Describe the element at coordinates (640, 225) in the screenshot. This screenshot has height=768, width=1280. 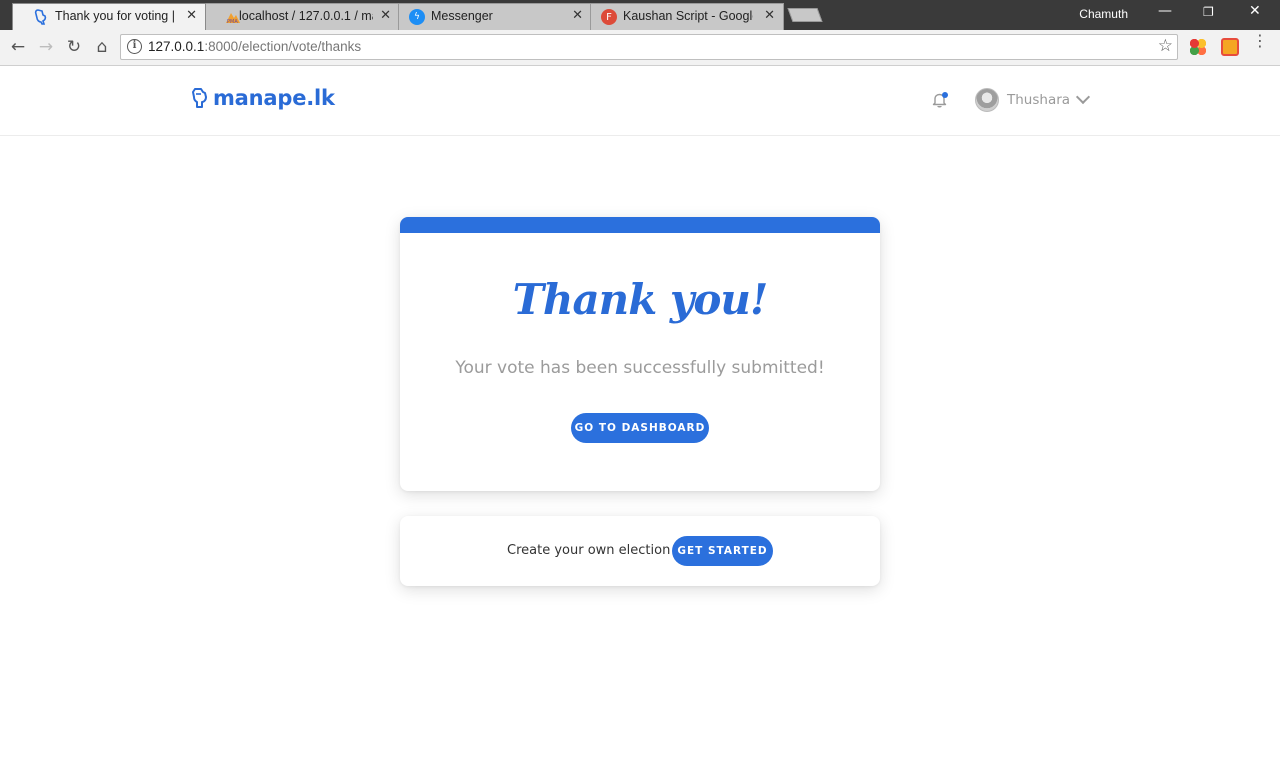
I see `card-accent-bar` at that location.